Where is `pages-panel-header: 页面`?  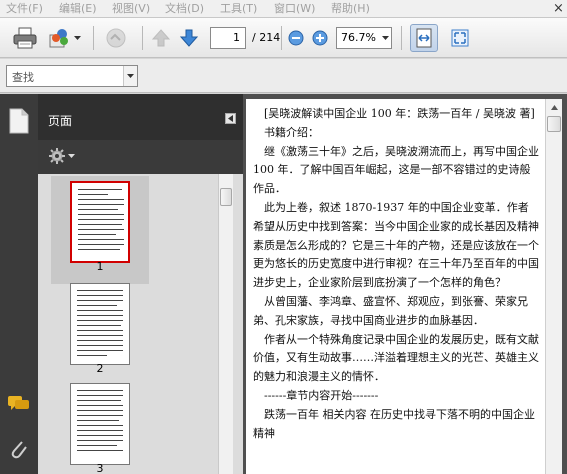 pages-panel-header: 页面 is located at coordinates (140, 117).